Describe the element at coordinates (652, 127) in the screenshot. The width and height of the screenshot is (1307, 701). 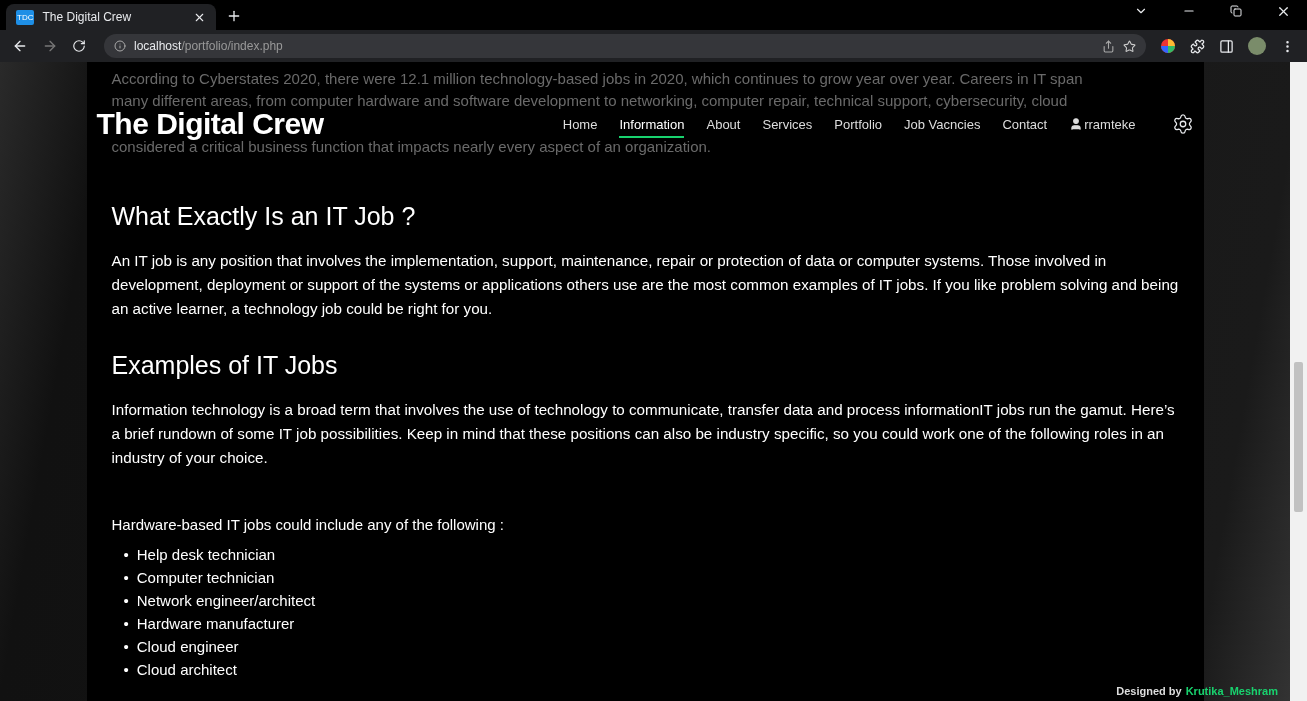
I see `nav-link: Information` at that location.